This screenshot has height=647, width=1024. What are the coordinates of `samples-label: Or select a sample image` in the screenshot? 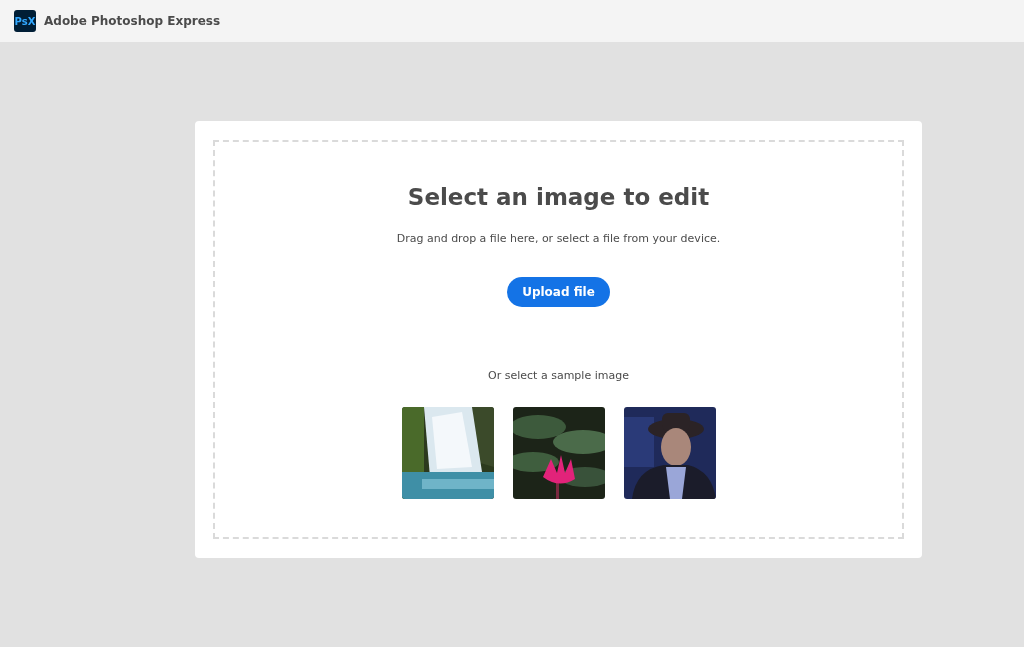 It's located at (558, 375).